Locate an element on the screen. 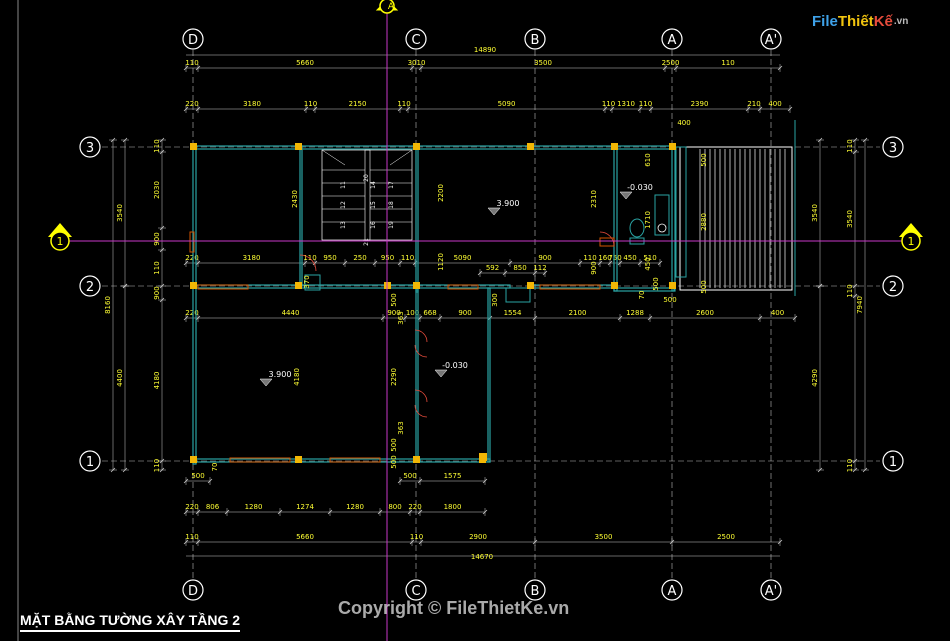 The height and width of the screenshot is (641, 950). dim-bot-row1a-label: 500 is located at coordinates (197, 476).